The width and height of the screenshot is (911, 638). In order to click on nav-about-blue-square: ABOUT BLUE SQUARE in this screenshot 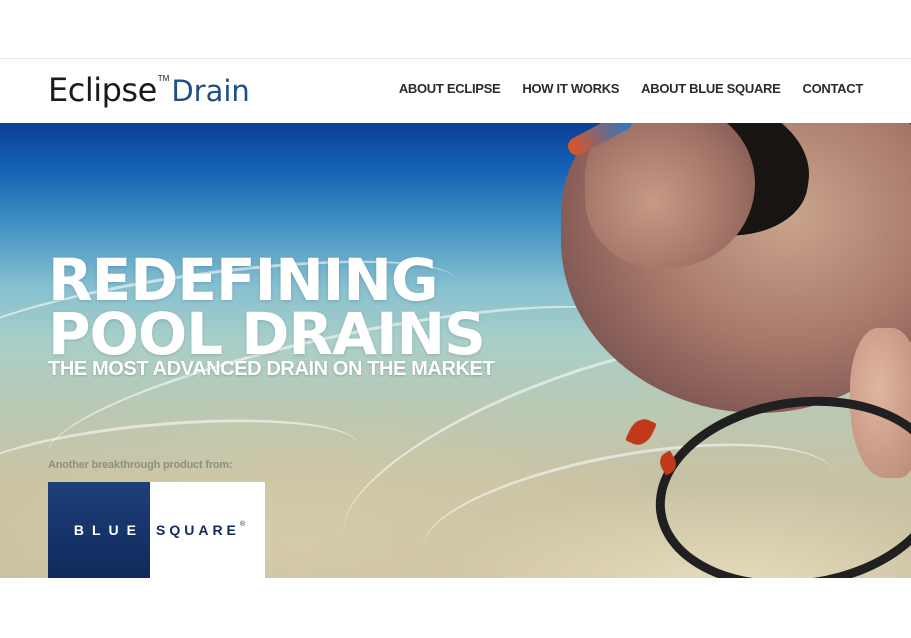, I will do `click(711, 88)`.